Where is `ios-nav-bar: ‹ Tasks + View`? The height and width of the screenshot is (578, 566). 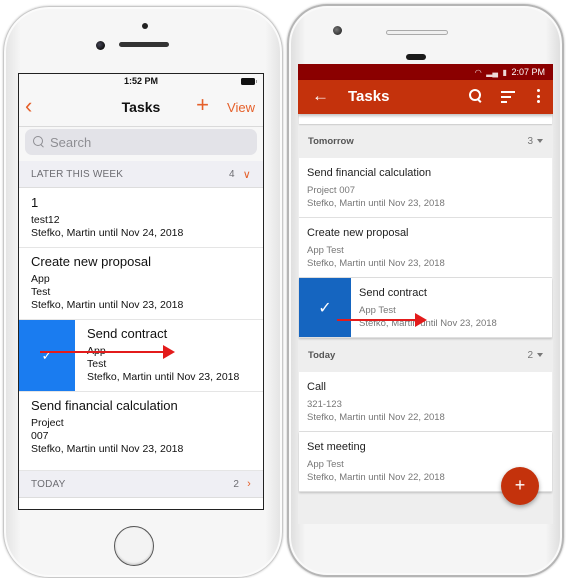
ios-nav-bar: ‹ Tasks + View is located at coordinates (141, 108).